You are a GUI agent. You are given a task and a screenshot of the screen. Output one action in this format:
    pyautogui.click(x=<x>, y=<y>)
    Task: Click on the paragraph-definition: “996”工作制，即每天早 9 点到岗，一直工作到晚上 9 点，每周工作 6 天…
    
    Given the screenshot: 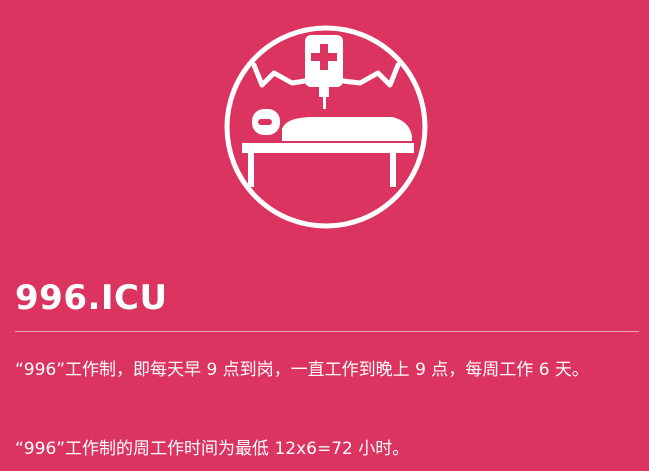 What is the action you would take?
    pyautogui.click(x=302, y=370)
    